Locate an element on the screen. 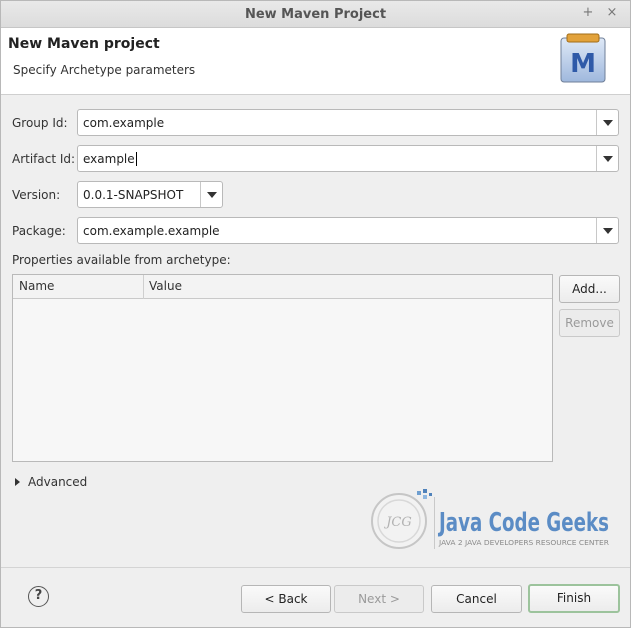 The width and height of the screenshot is (631, 628). next-button: Next > is located at coordinates (379, 599).